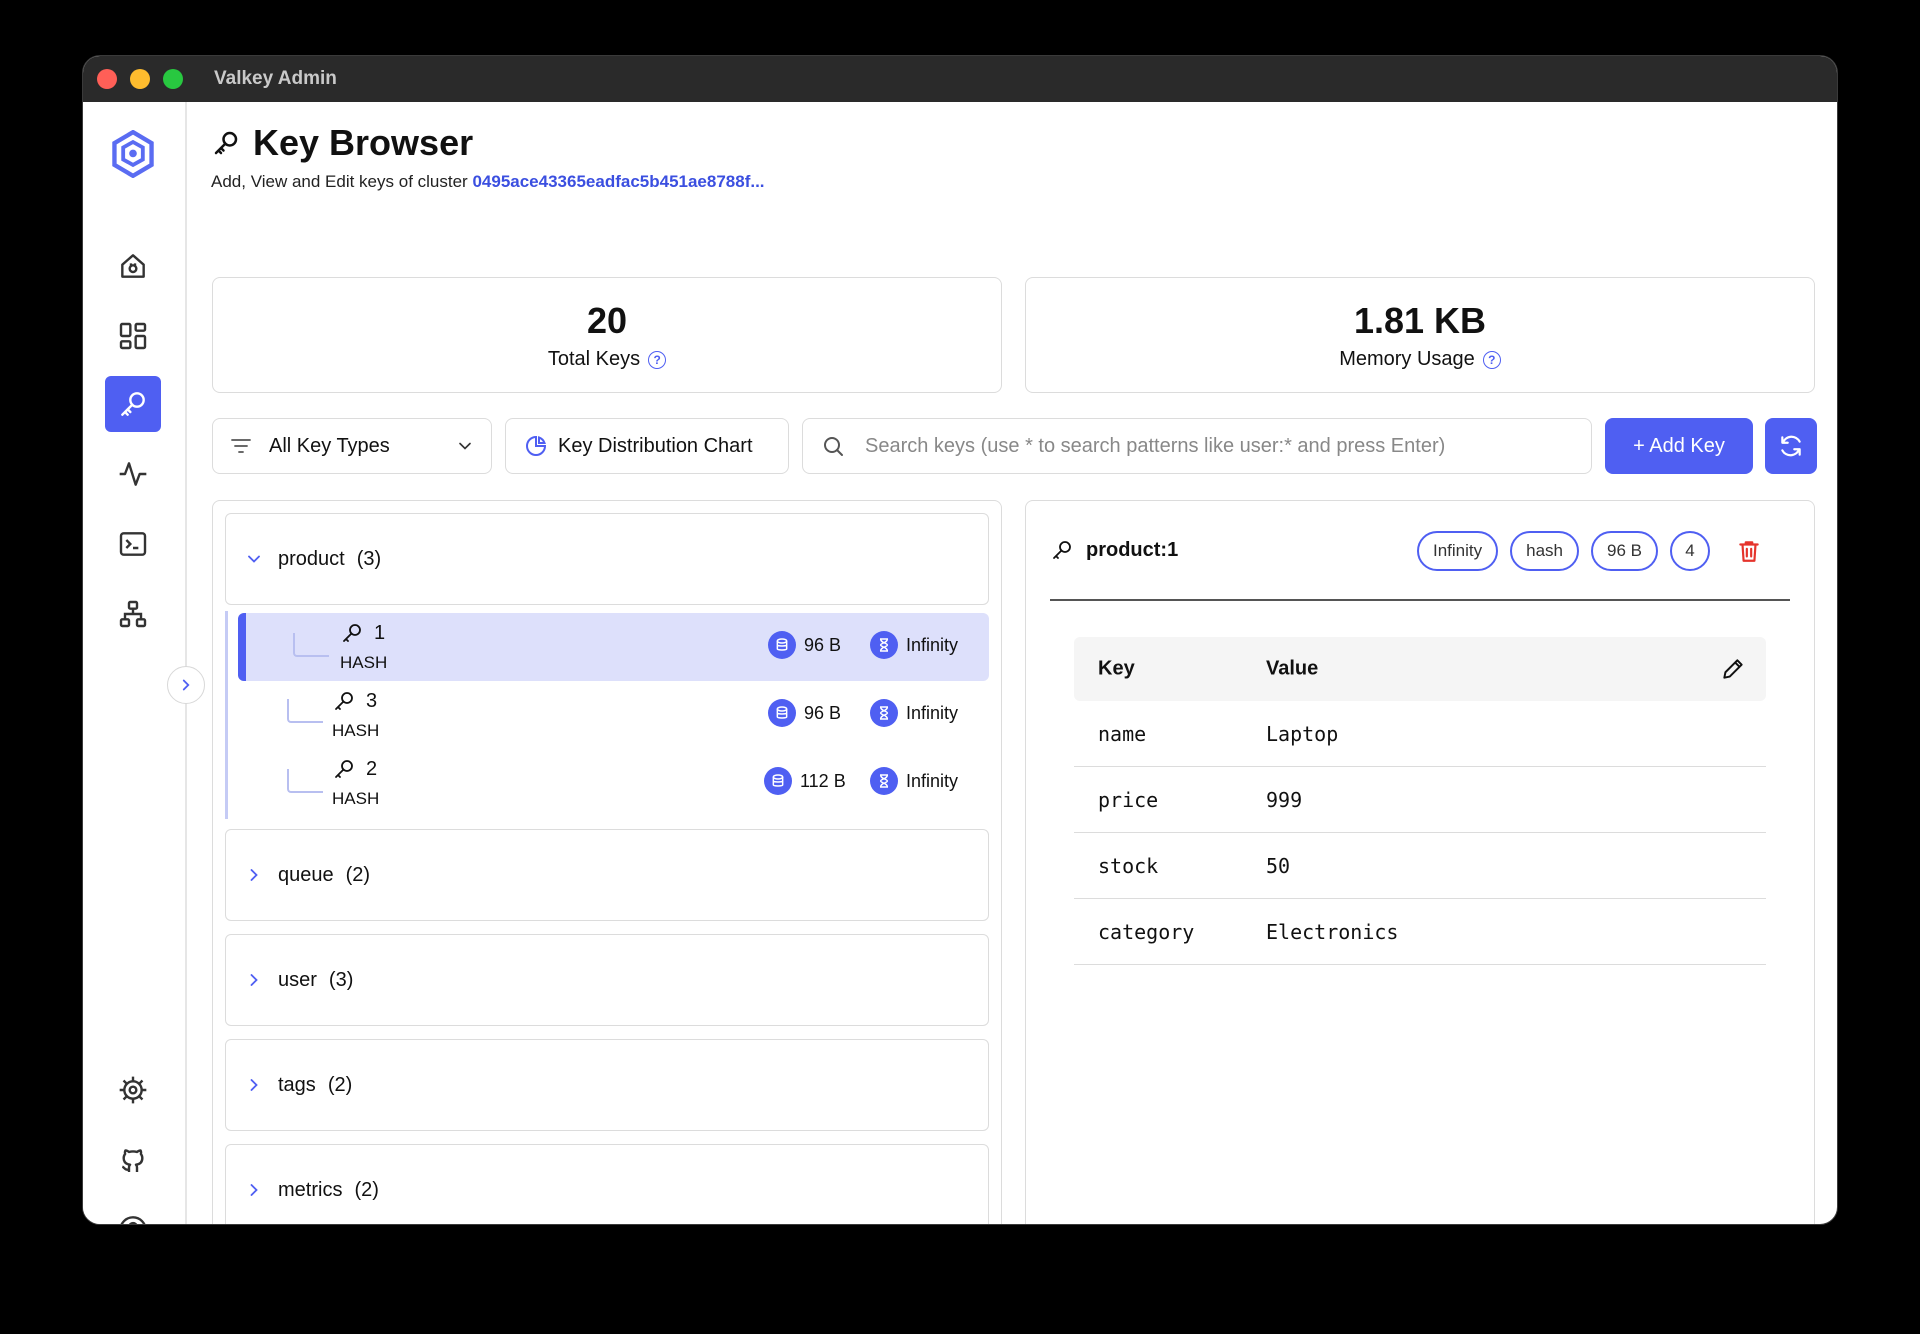 Image resolution: width=1920 pixels, height=1334 pixels. I want to click on key-size-text: 96 B, so click(823, 644).